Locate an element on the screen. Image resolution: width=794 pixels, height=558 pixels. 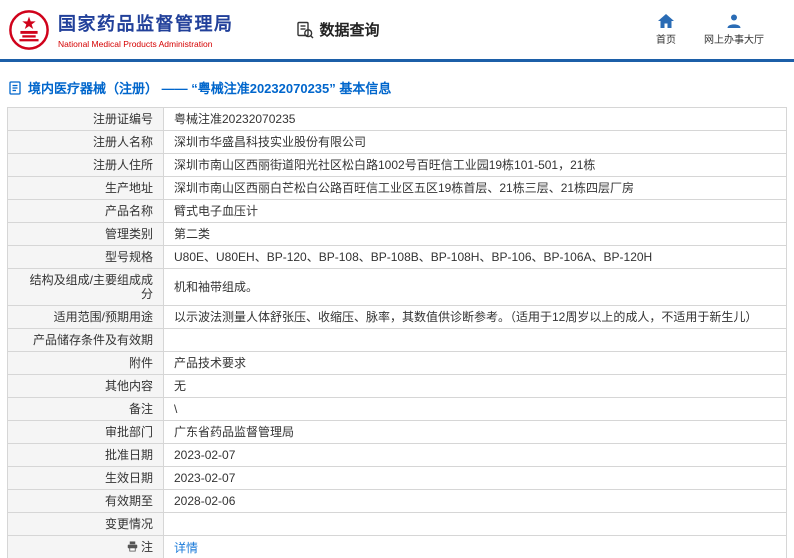
row-label-text: 生产地址 is located at coordinates (128, 188).